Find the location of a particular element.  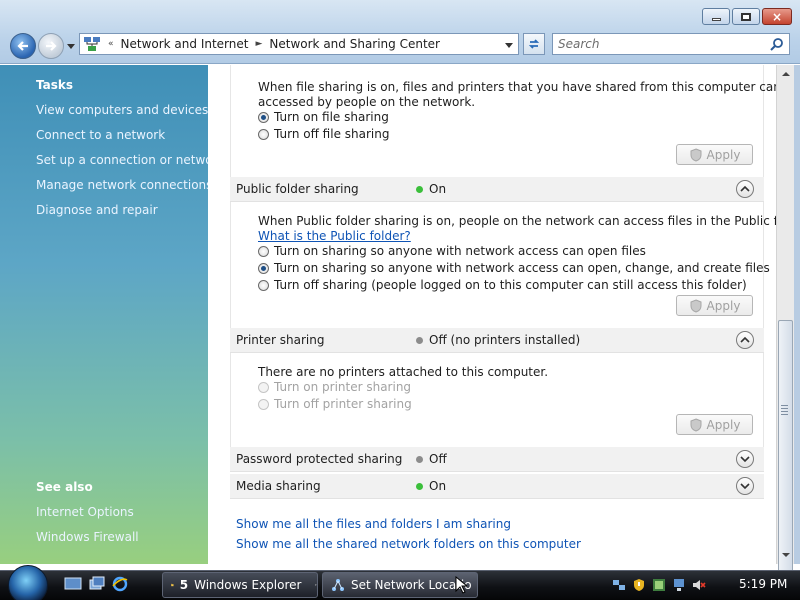

window-border is located at coordinates (797, 314).